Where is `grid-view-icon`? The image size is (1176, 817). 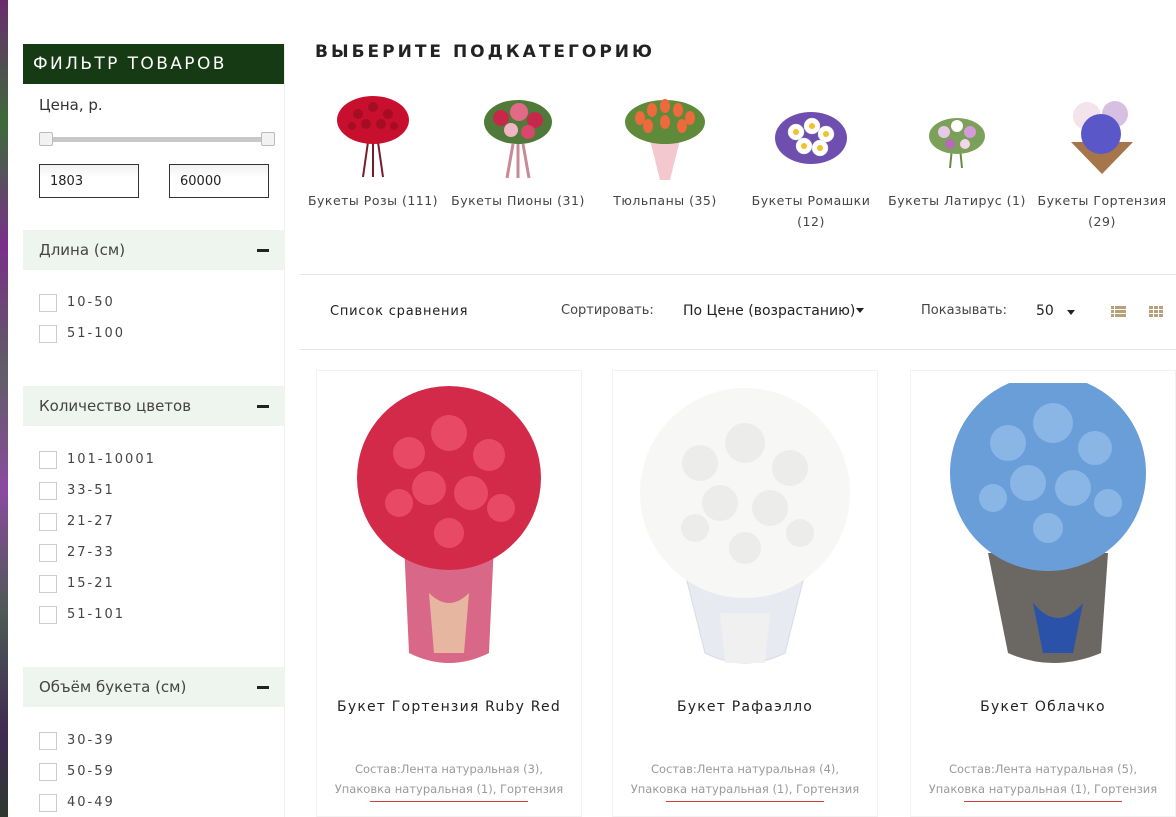
grid-view-icon is located at coordinates (1156, 311).